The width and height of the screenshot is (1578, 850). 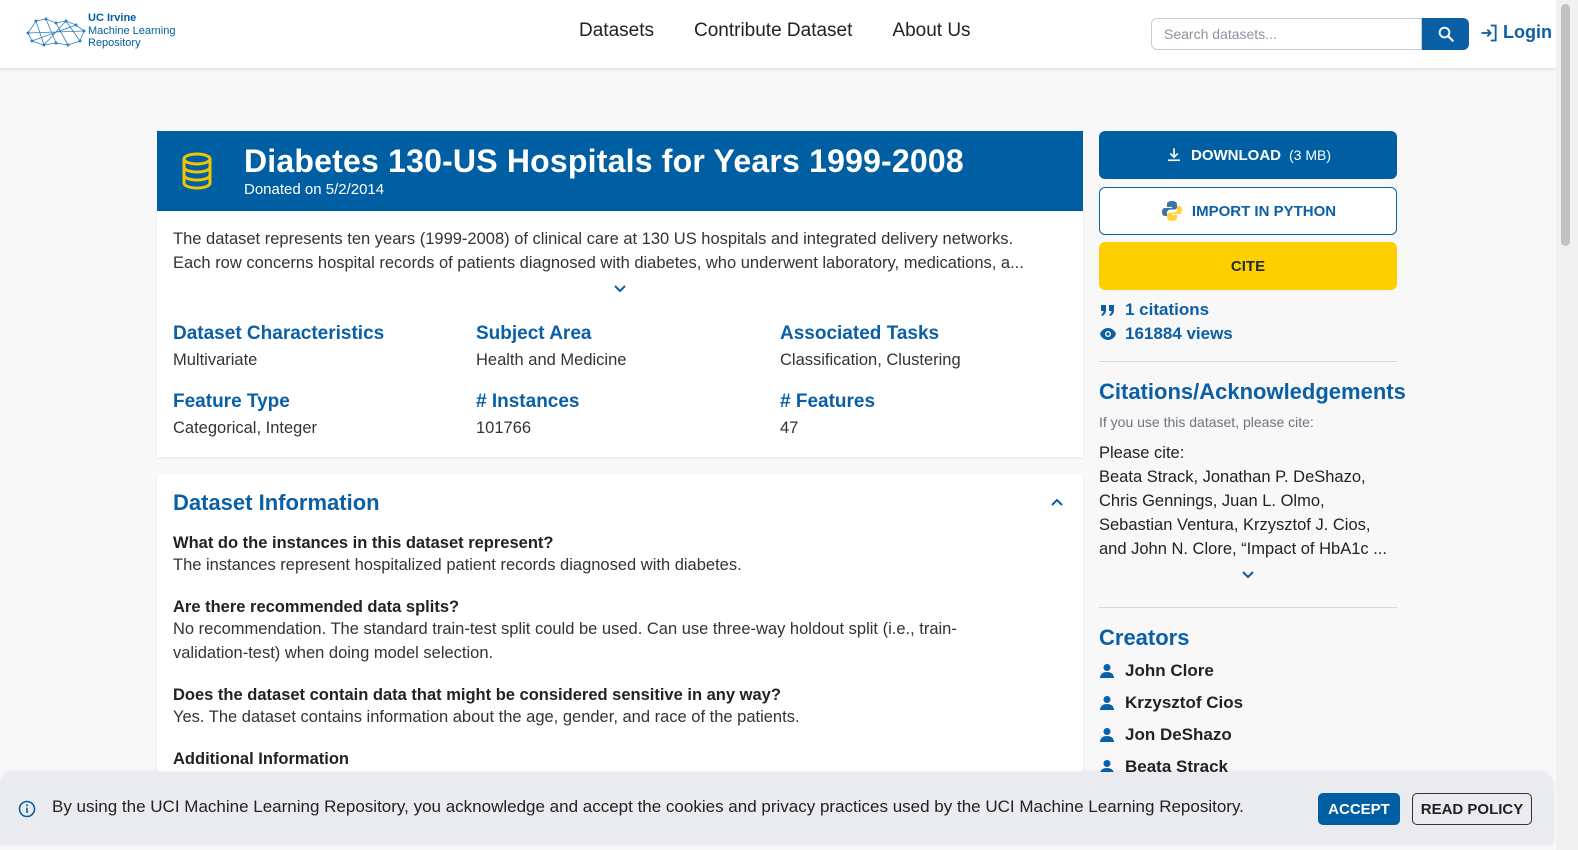 I want to click on creator-item: Krzysztof Cios, so click(x=1171, y=703).